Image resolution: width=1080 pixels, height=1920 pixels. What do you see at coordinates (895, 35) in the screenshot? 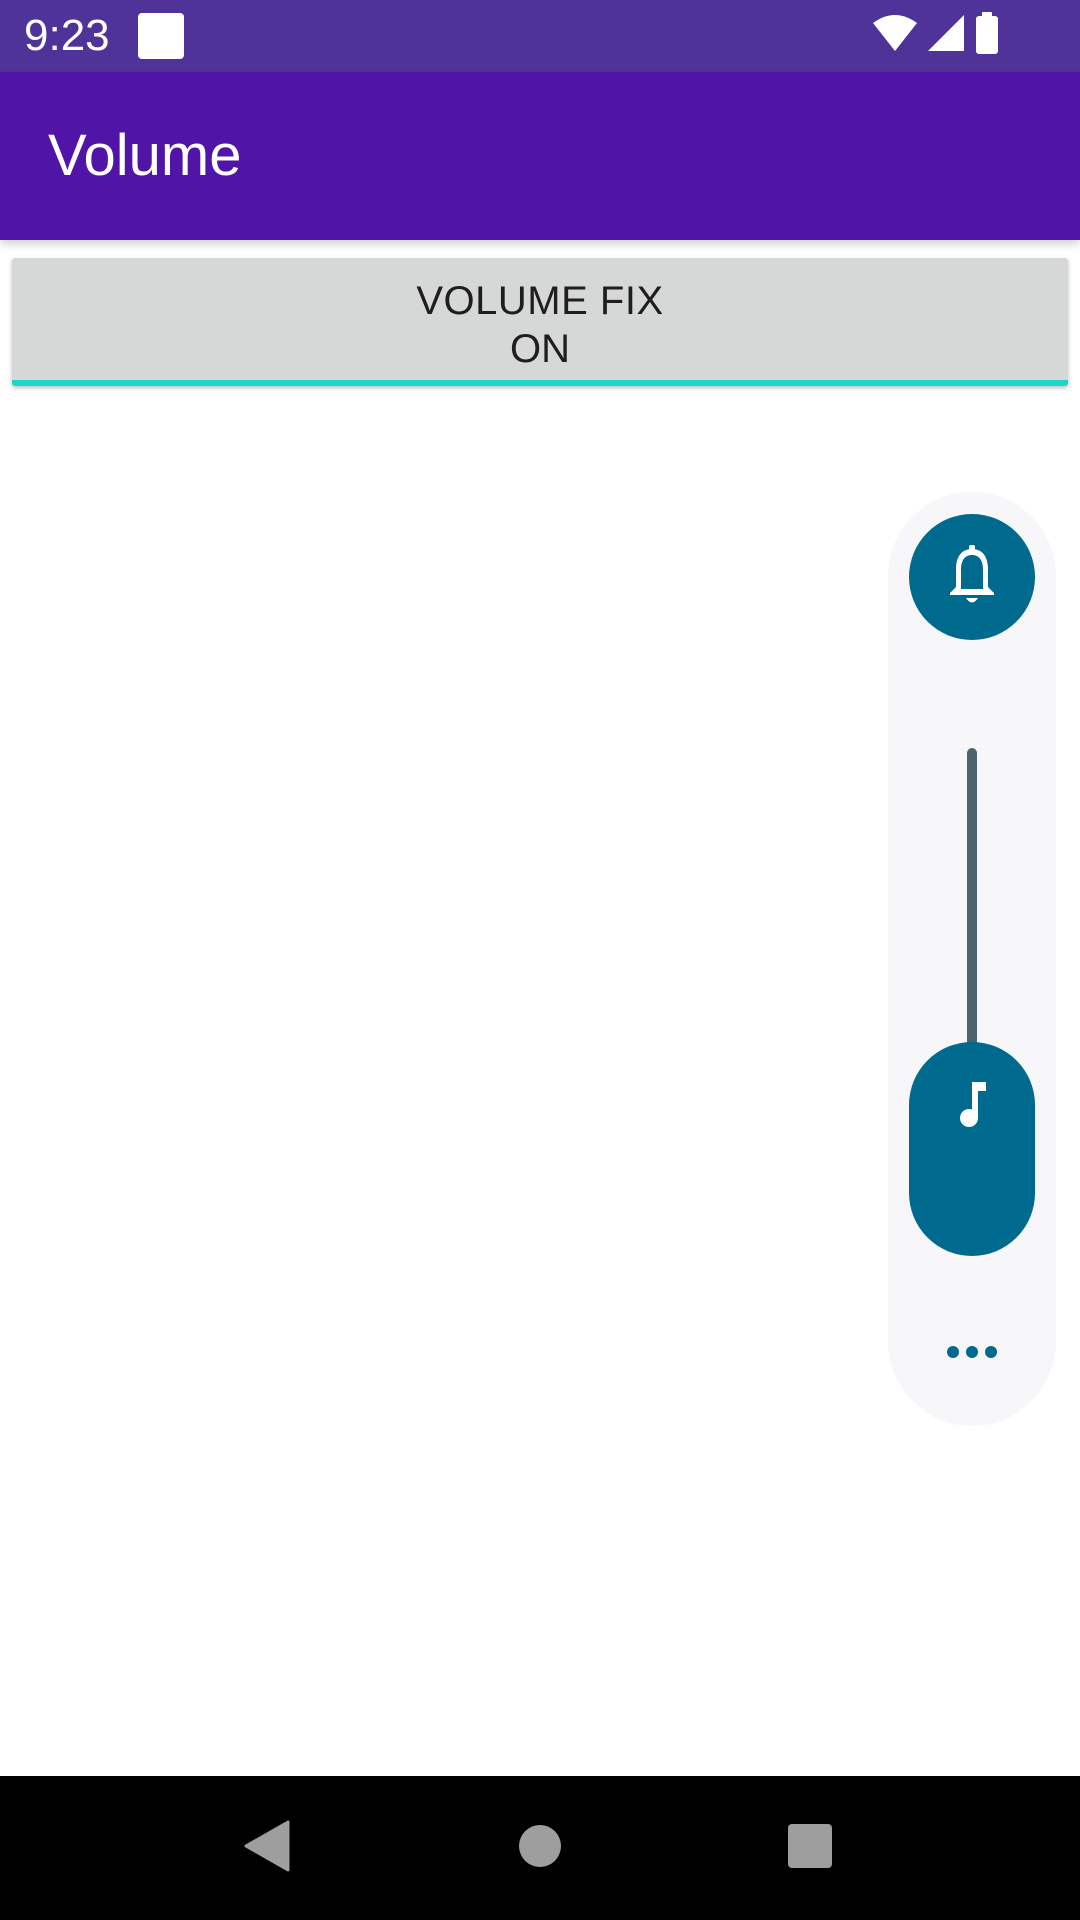
I see `wifi-icon` at bounding box center [895, 35].